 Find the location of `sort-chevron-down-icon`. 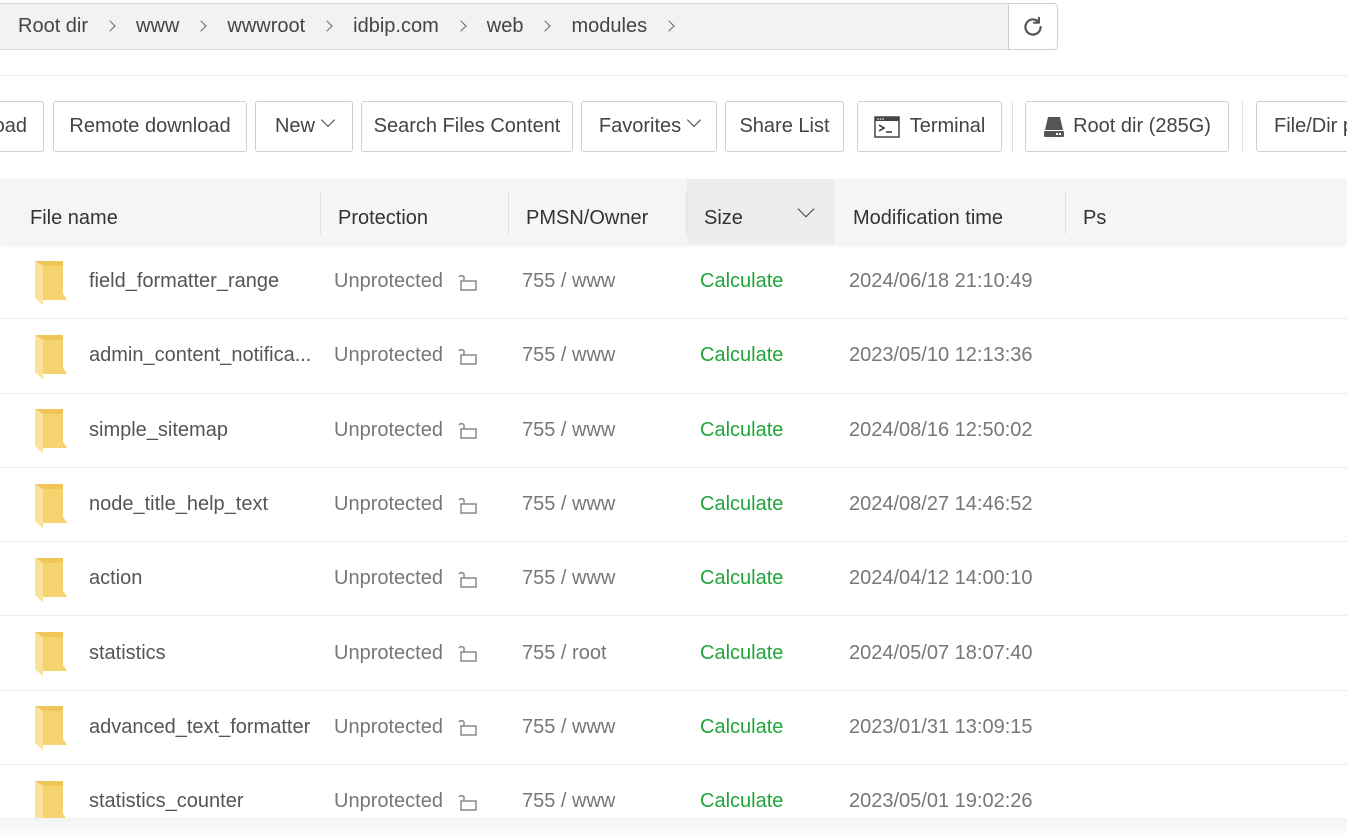

sort-chevron-down-icon is located at coordinates (806, 209).